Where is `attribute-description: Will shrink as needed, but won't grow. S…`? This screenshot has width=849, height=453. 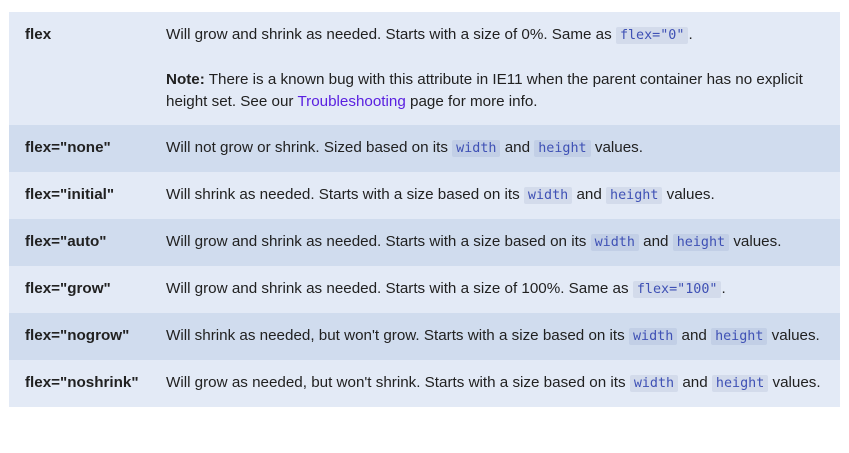
attribute-description: Will shrink as needed, but won't grow. S… is located at coordinates (503, 336).